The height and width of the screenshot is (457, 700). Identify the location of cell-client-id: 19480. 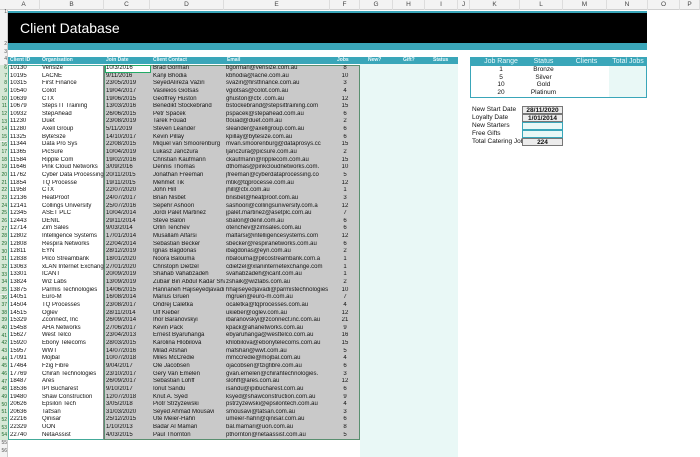
(26, 398).